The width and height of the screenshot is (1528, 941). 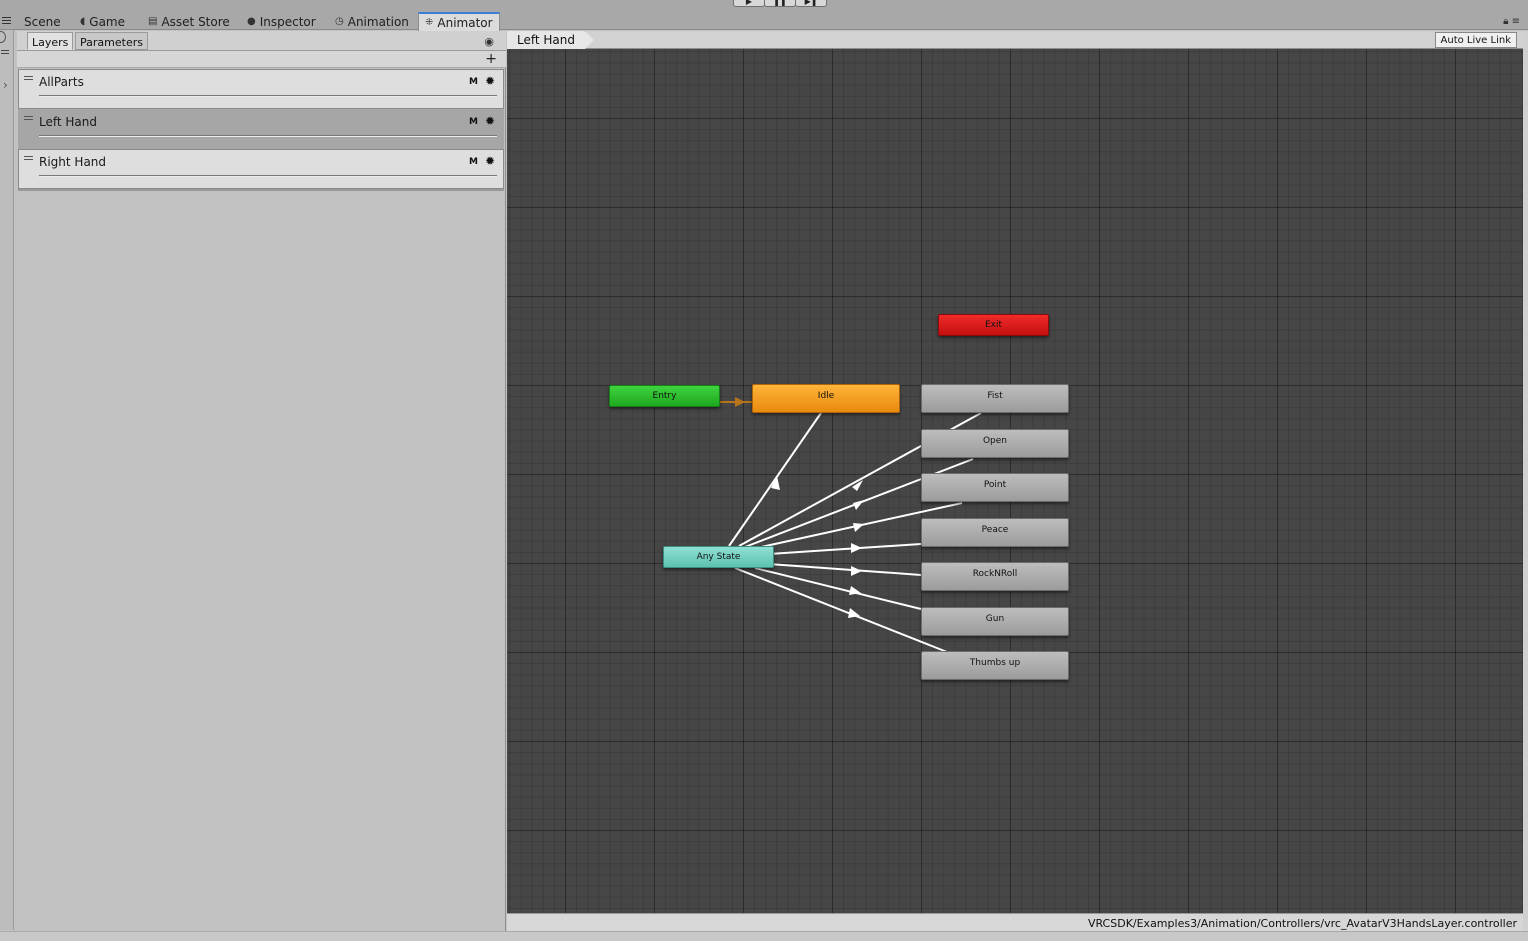 What do you see at coordinates (489, 41) in the screenshot?
I see `eye-icon: ◉` at bounding box center [489, 41].